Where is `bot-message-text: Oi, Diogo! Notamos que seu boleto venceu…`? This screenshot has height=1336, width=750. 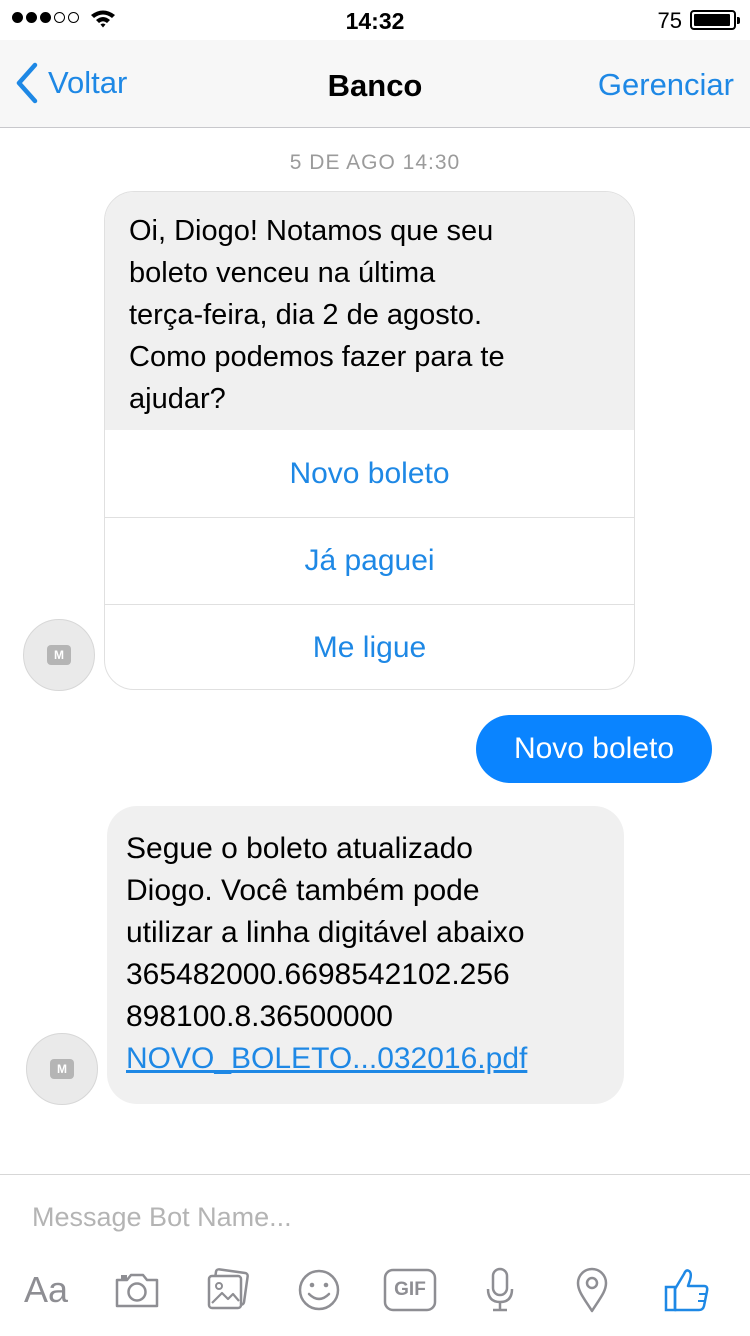 bot-message-text: Oi, Diogo! Notamos que seu boleto venceu… is located at coordinates (369, 311).